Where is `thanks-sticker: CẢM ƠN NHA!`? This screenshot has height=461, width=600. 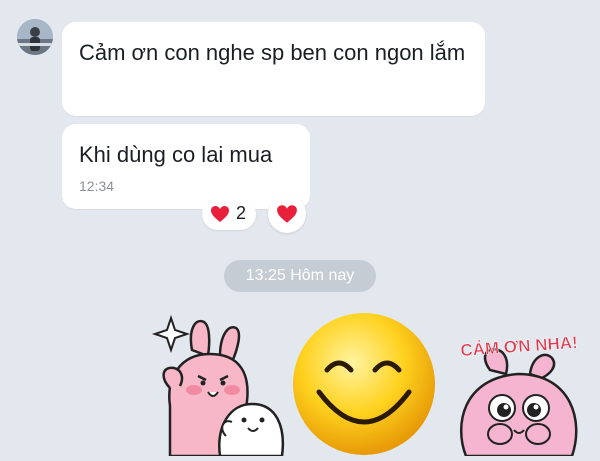 thanks-sticker: CẢM ƠN NHA! is located at coordinates (519, 388).